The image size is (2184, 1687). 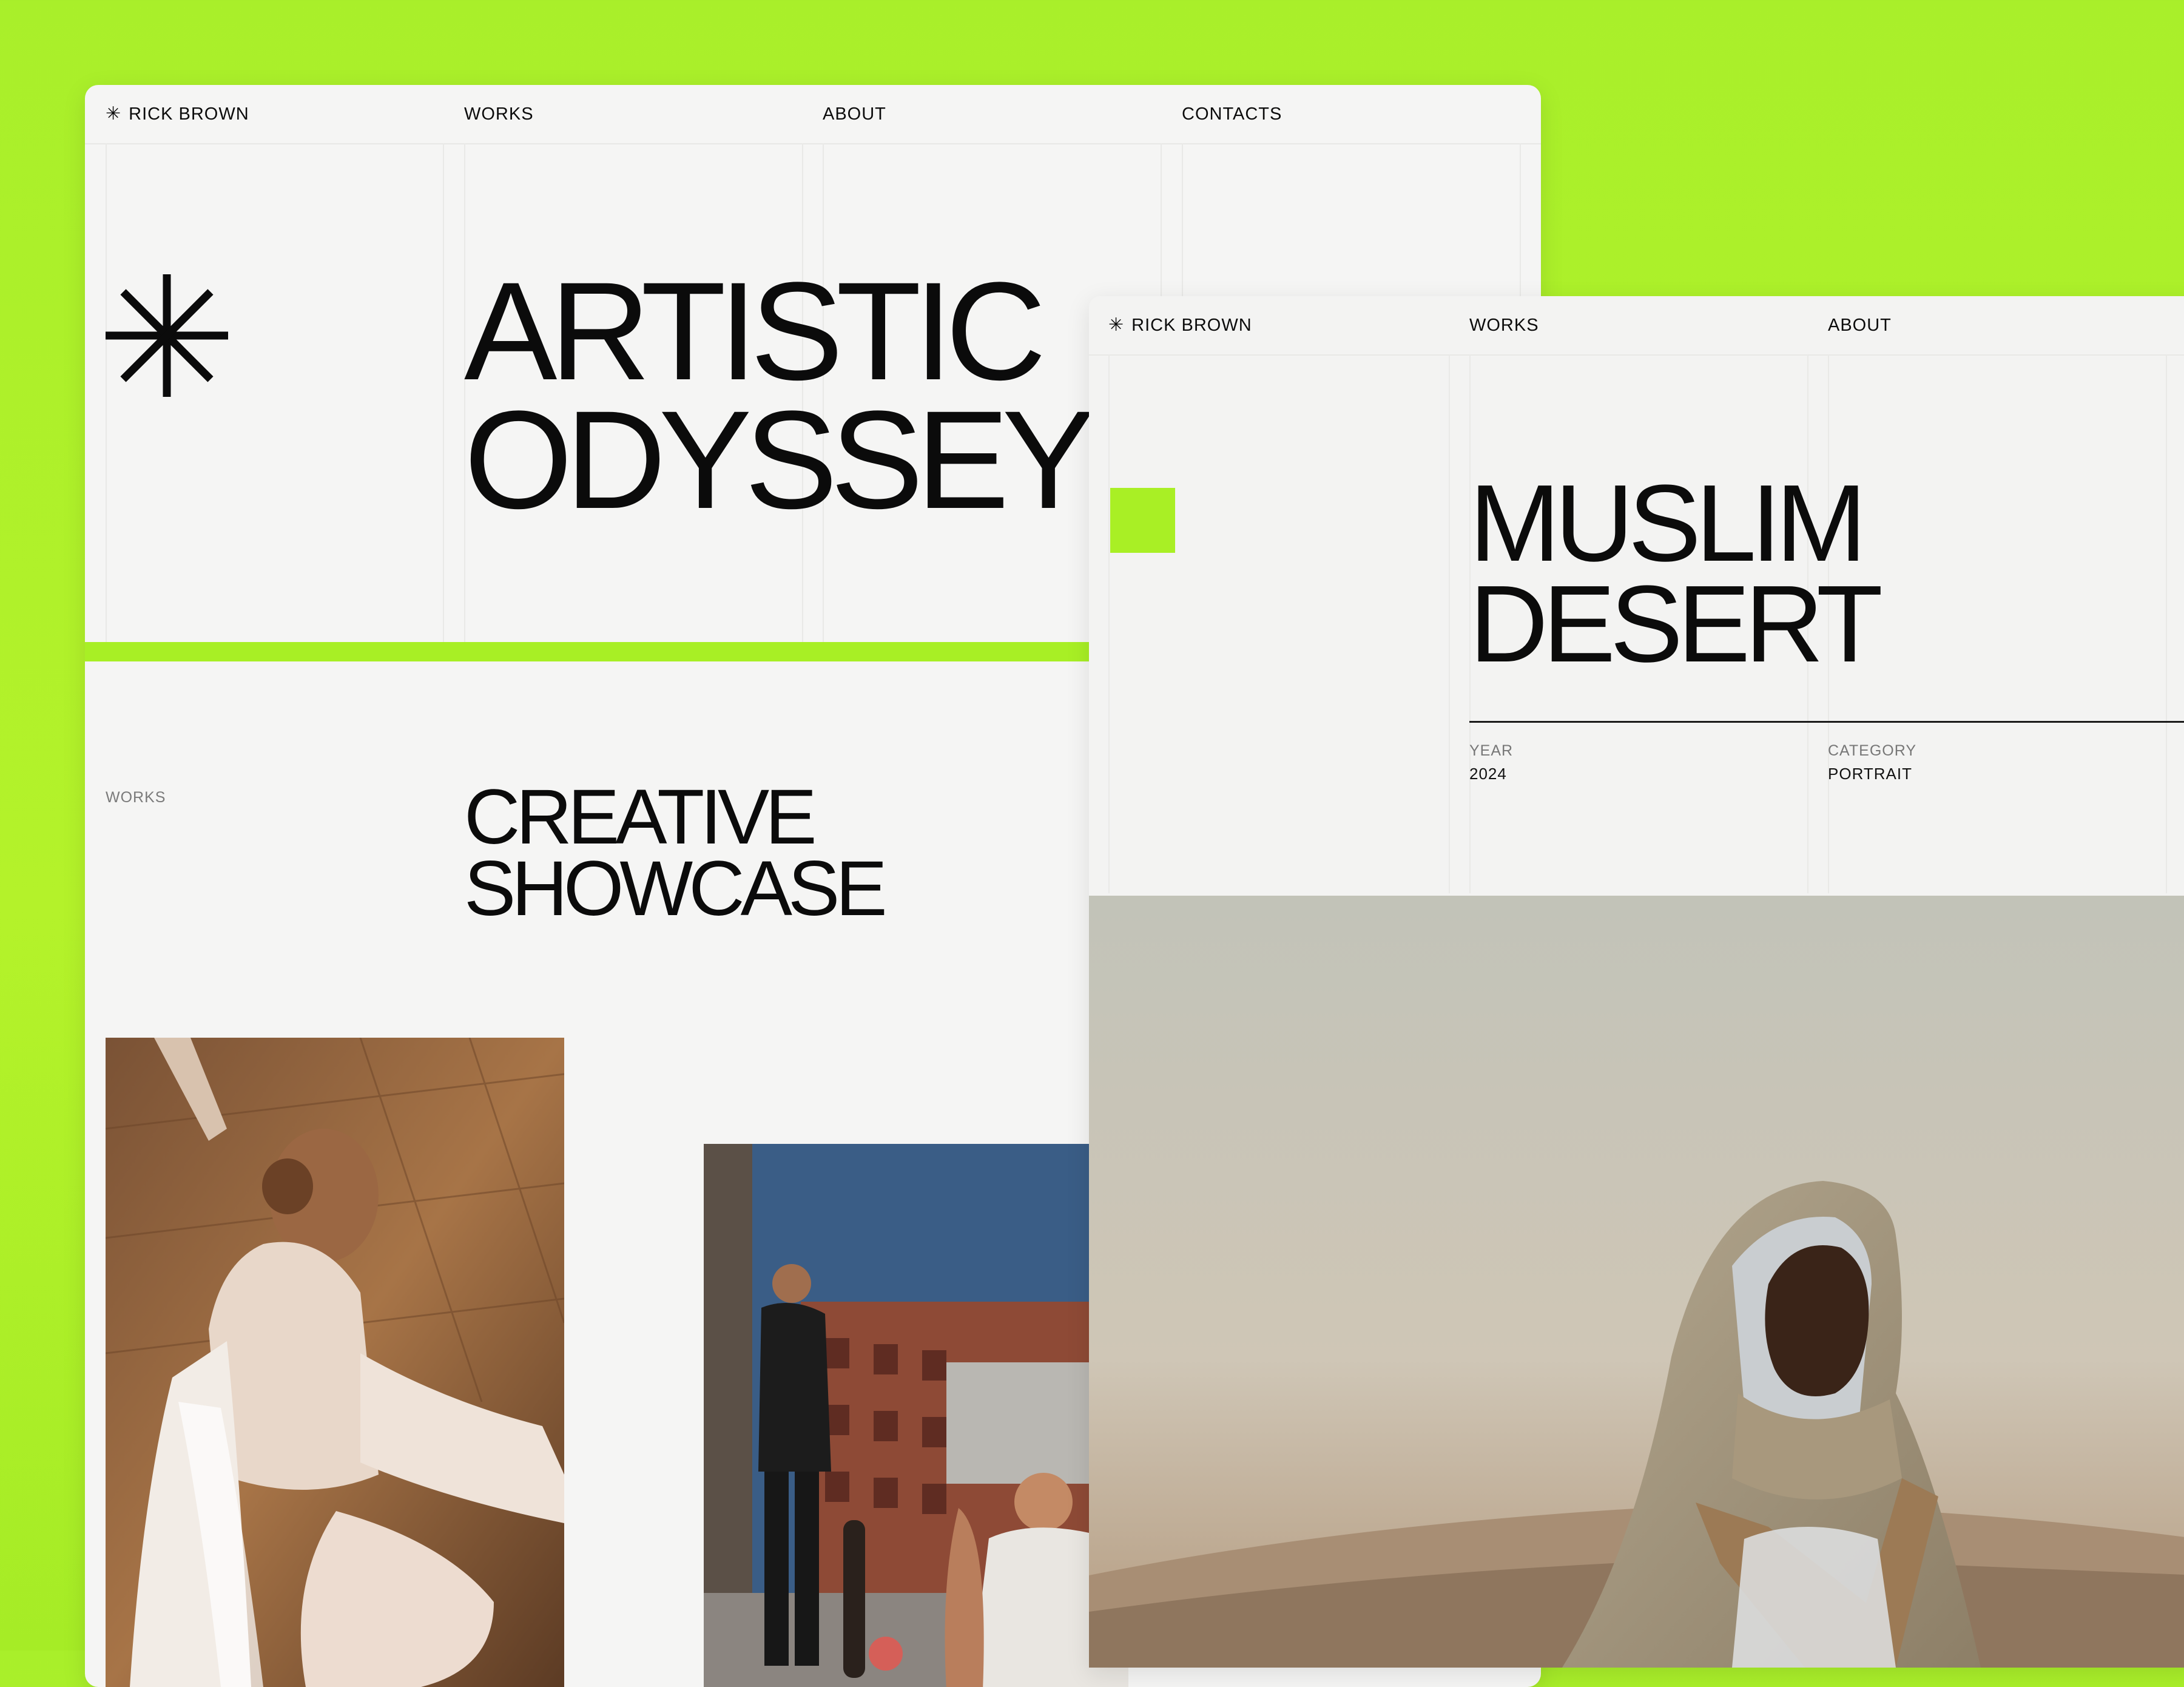 I want to click on brand-link: ✳ RICK BROWN, so click(x=177, y=114).